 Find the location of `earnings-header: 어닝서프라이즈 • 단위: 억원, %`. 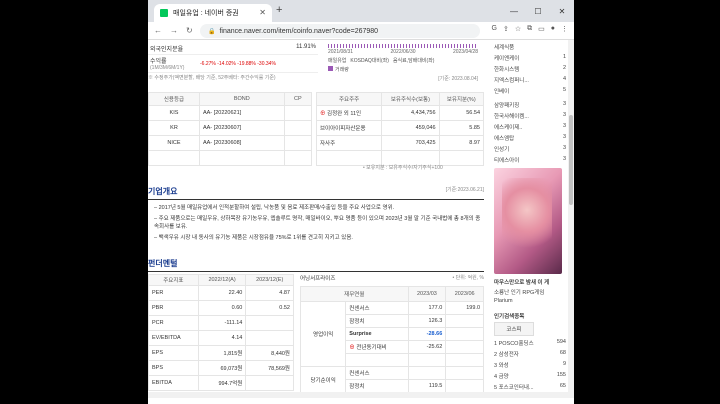

earnings-header: 어닝서프라이즈 • 단위: 억원, % is located at coordinates (392, 278).